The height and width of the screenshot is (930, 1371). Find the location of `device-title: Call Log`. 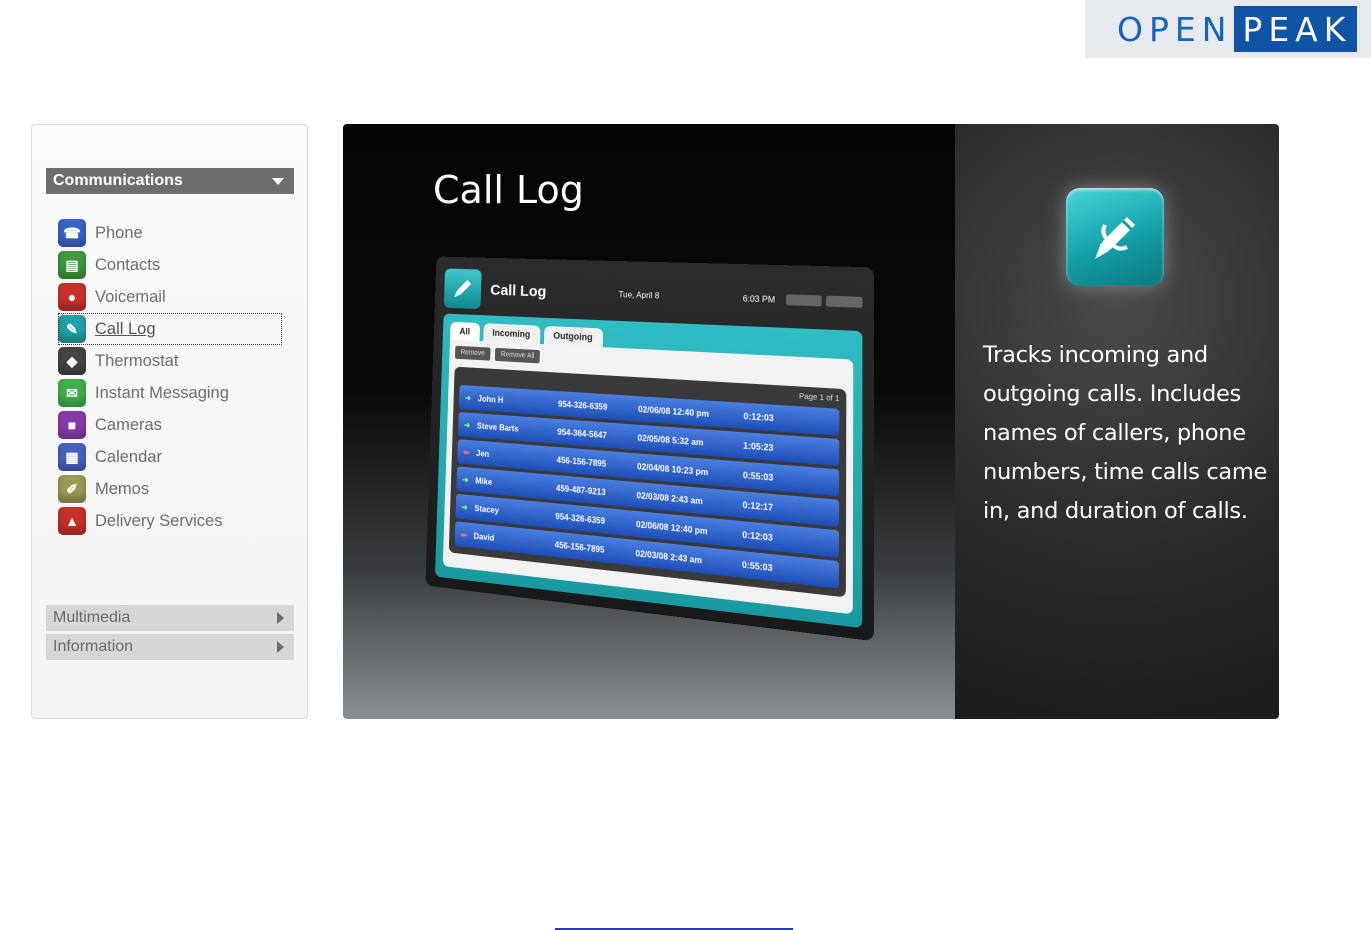

device-title: Call Log is located at coordinates (518, 291).